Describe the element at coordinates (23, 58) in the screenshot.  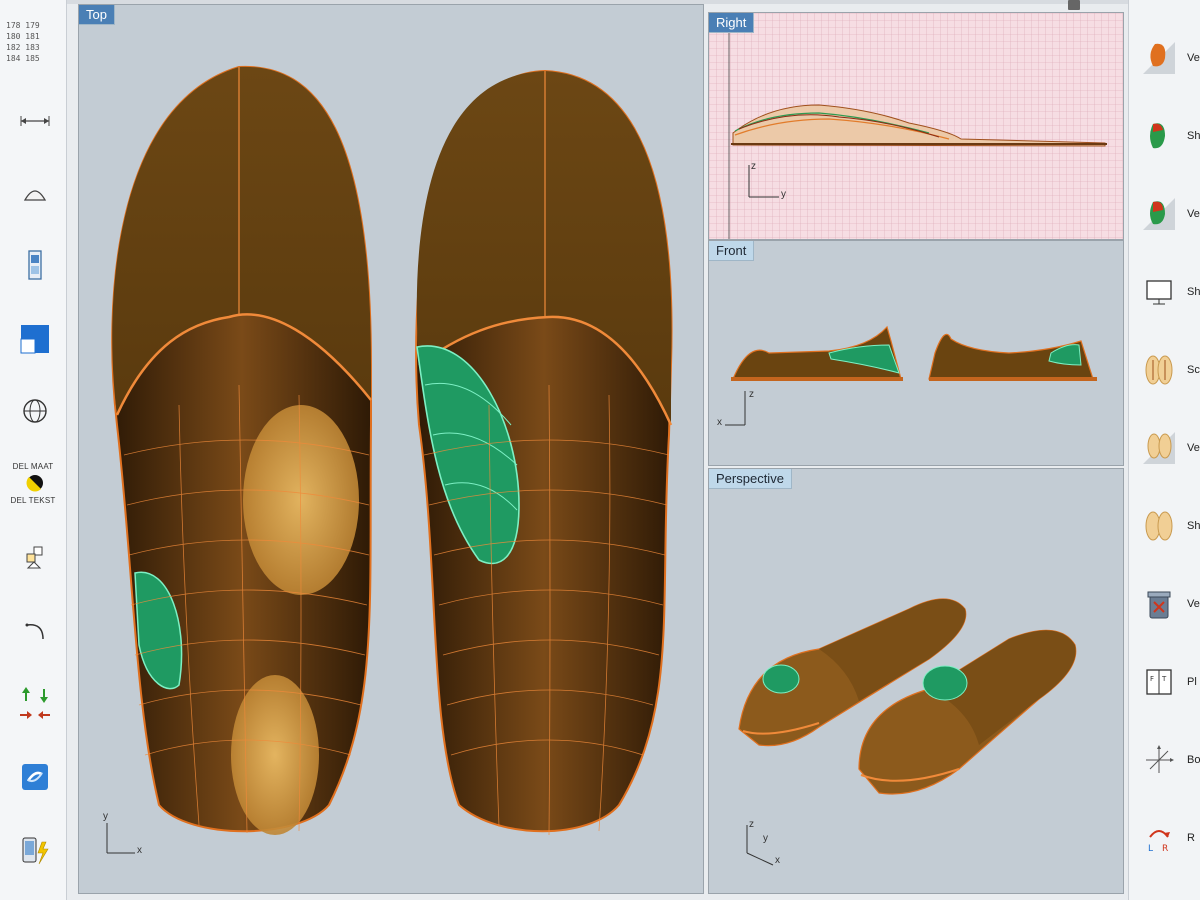
I see `coordinate-row: 184 185` at that location.